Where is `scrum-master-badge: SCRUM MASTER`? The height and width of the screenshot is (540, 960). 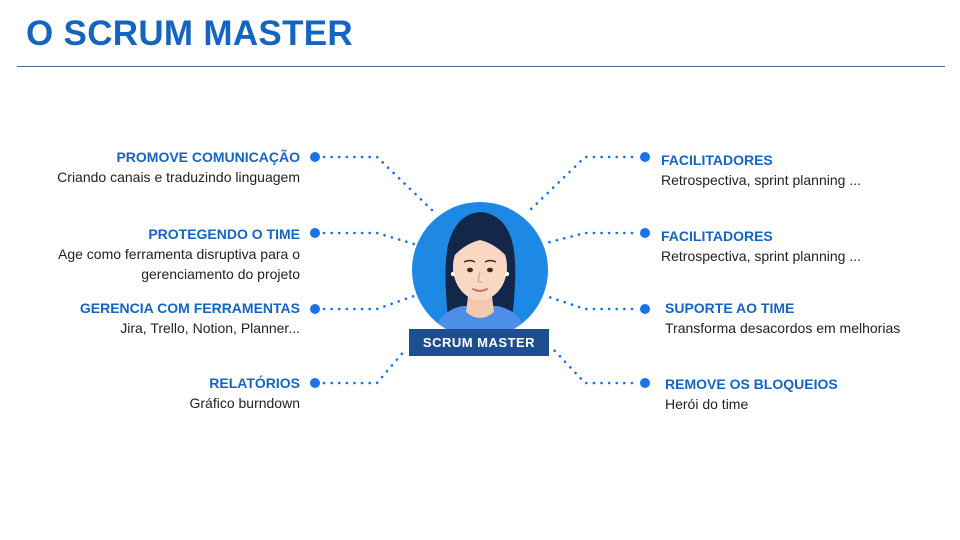
scrum-master-badge: SCRUM MASTER is located at coordinates (479, 342).